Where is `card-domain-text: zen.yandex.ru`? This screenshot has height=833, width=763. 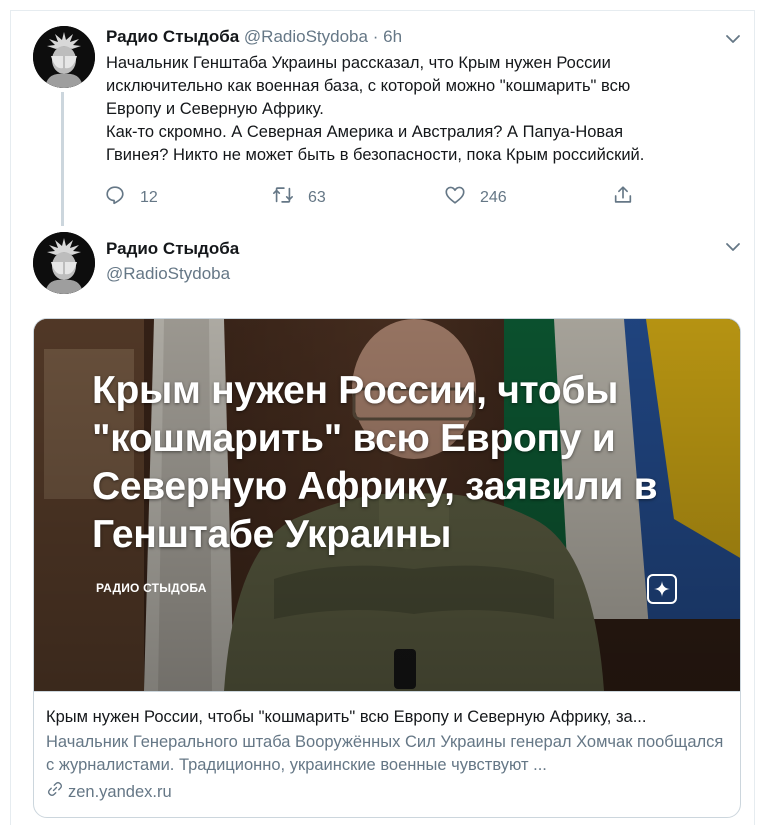
card-domain-text: zen.yandex.ru is located at coordinates (120, 792).